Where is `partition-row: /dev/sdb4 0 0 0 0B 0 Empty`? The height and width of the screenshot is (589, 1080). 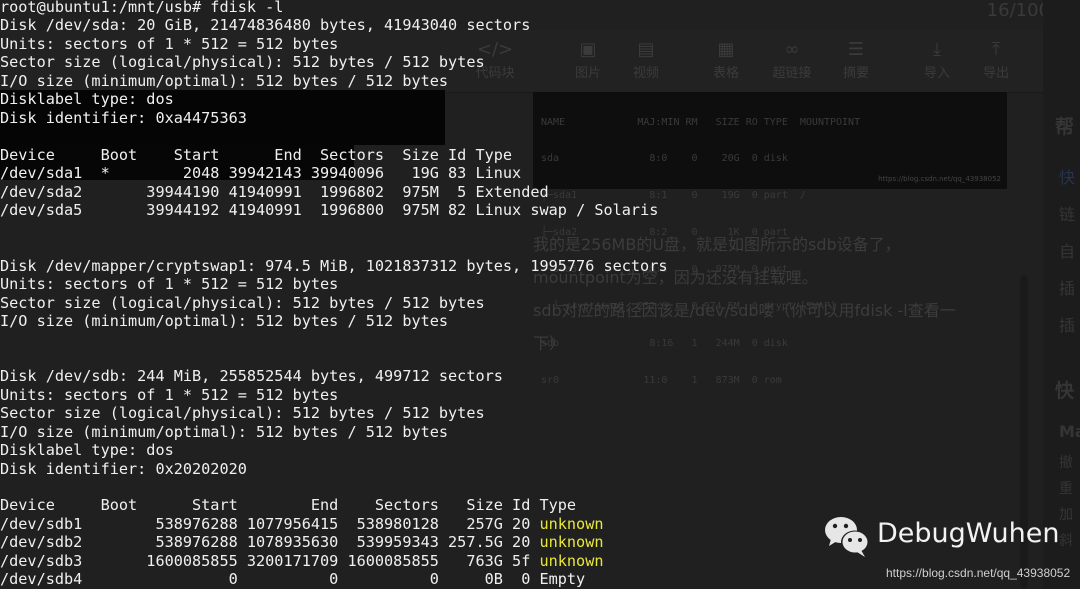 partition-row: /dev/sdb4 0 0 0 0B 0 Empty is located at coordinates (292, 579).